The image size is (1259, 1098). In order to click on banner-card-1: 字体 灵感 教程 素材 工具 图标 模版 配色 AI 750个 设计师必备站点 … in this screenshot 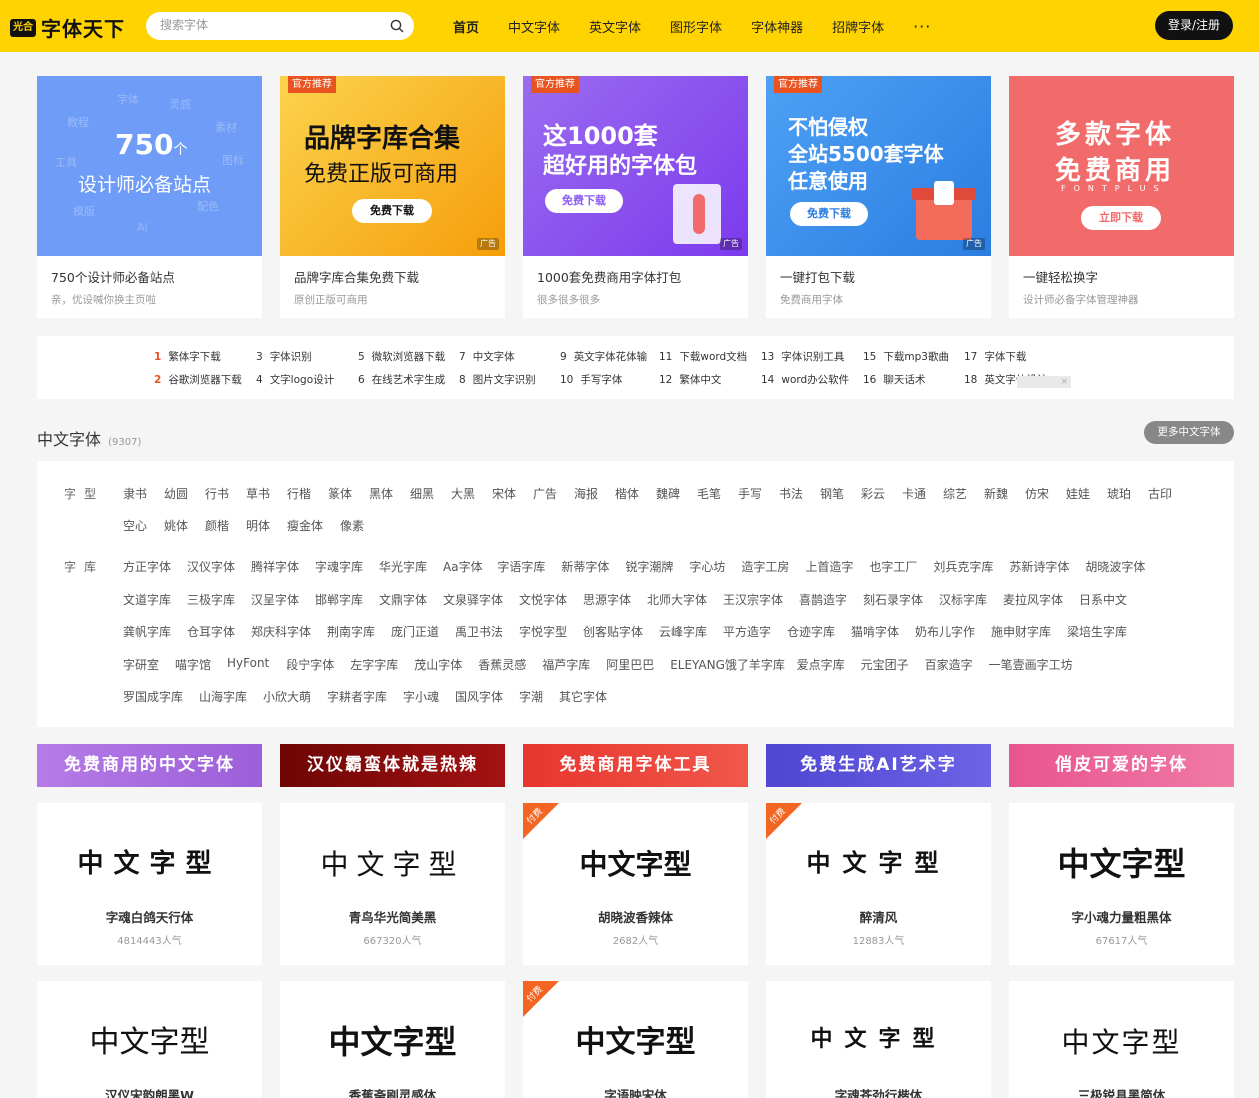, I will do `click(149, 197)`.